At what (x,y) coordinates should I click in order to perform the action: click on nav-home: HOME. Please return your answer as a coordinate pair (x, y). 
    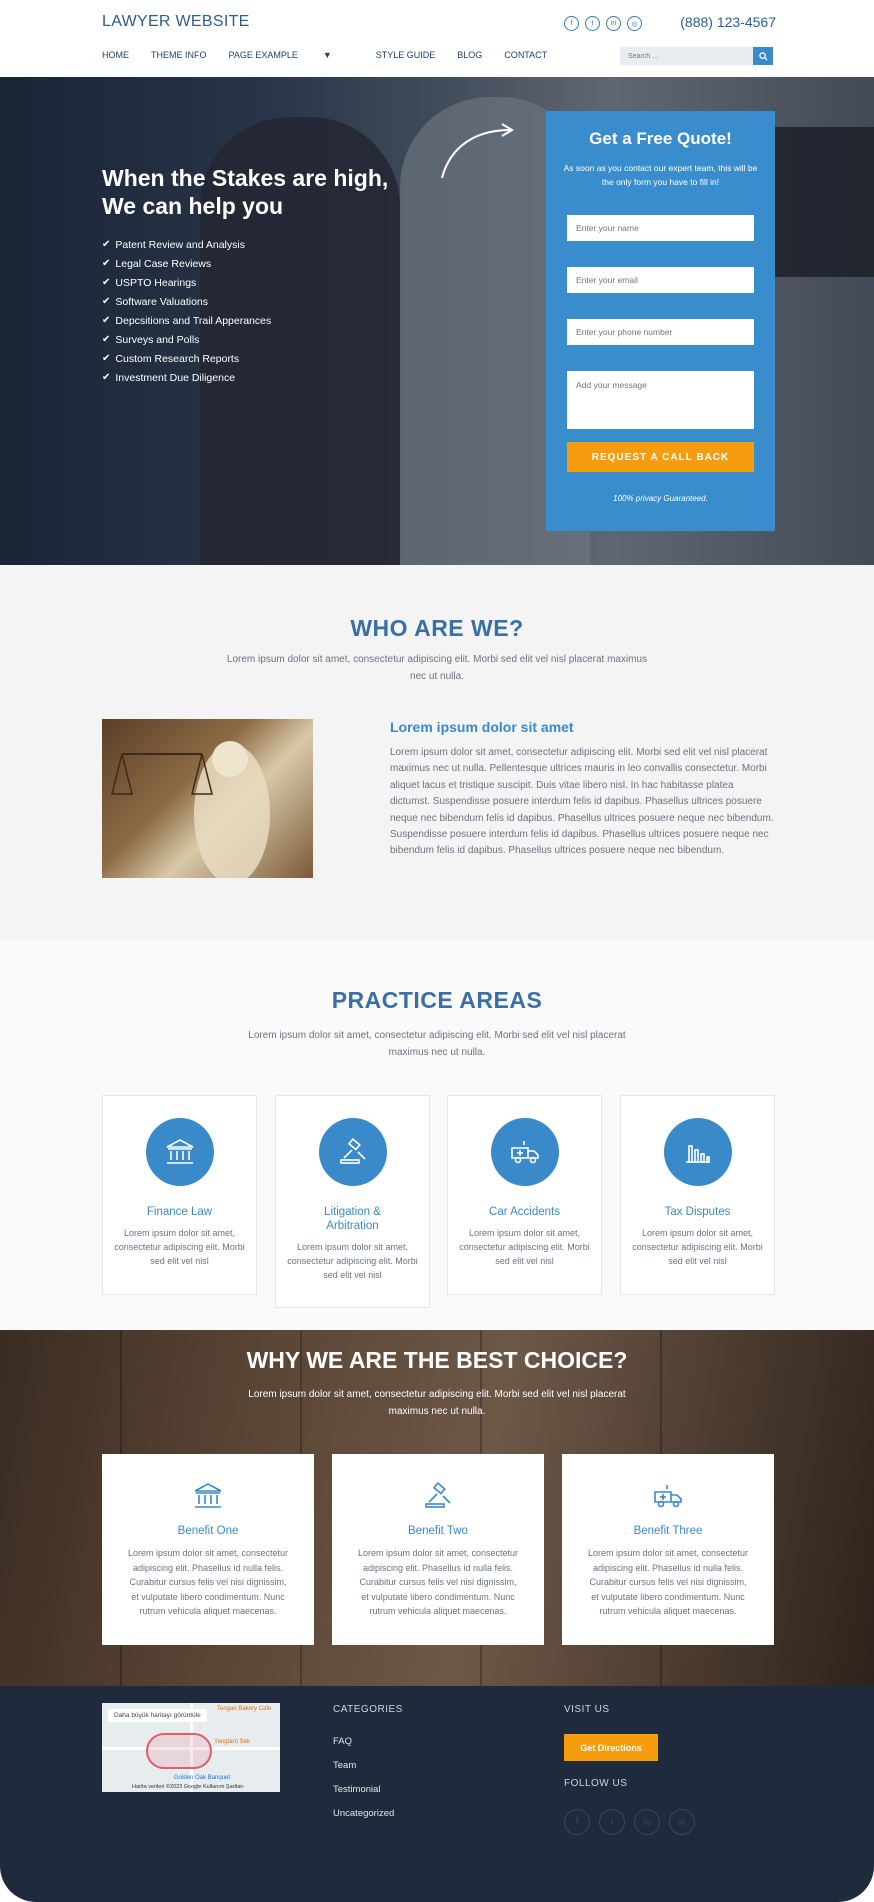
    Looking at the image, I should click on (115, 55).